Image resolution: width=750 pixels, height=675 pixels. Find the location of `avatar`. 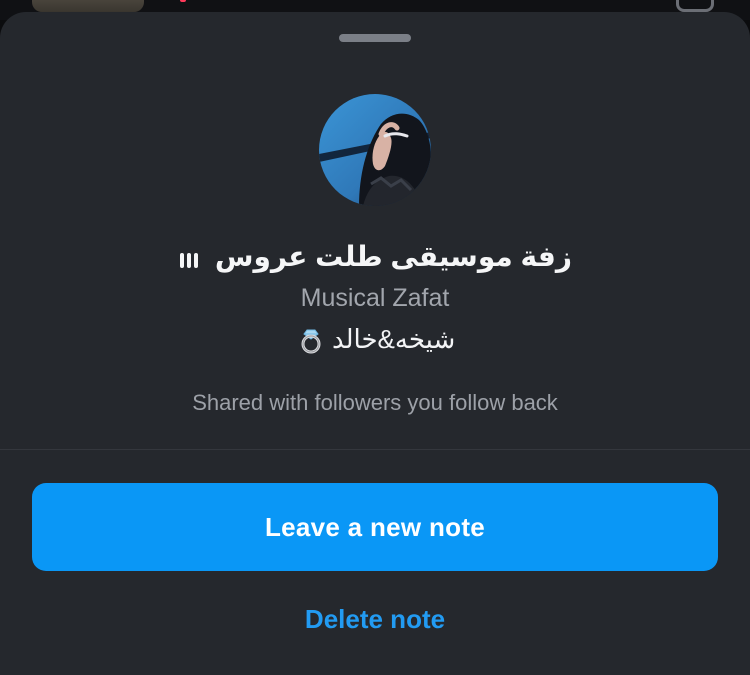

avatar is located at coordinates (375, 150).